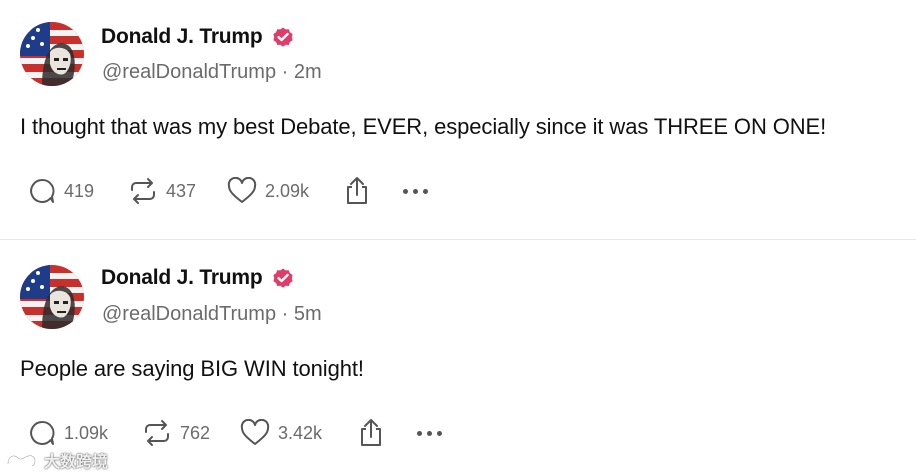  I want to click on watermark-logo-icon, so click(21, 460).